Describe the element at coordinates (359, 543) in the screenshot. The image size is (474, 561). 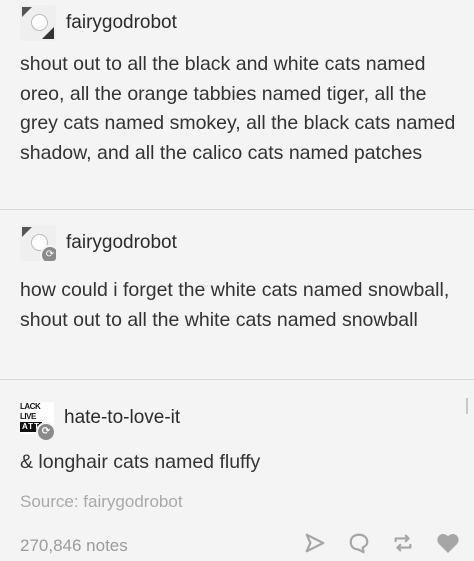
I see `reply-icon` at that location.